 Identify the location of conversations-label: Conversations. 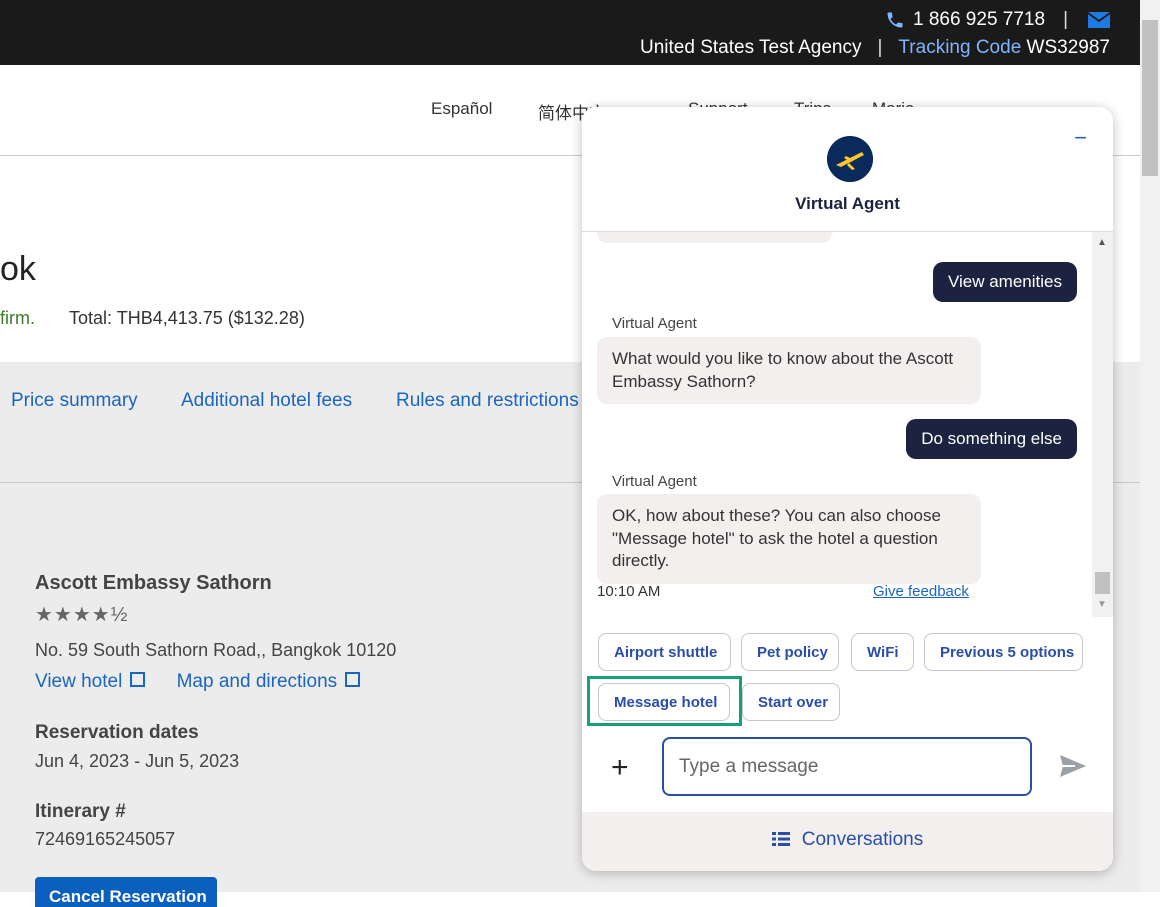
(862, 839).